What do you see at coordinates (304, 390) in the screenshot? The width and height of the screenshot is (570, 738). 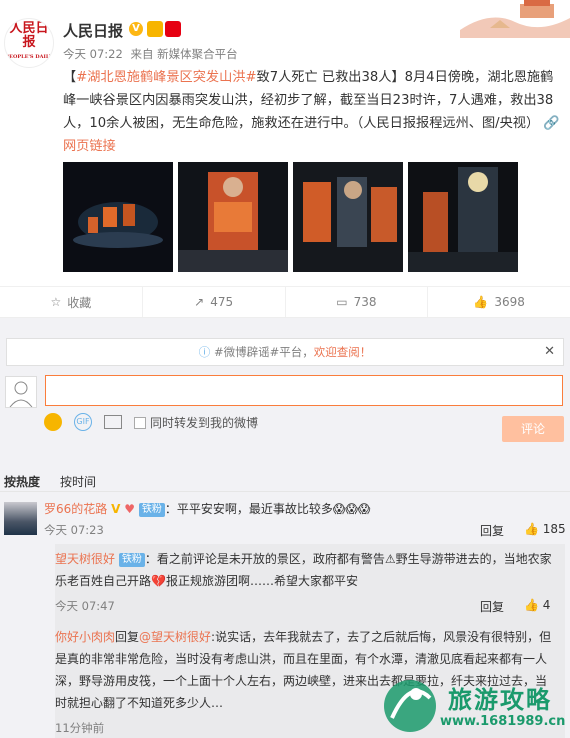 I see `comment-input` at bounding box center [304, 390].